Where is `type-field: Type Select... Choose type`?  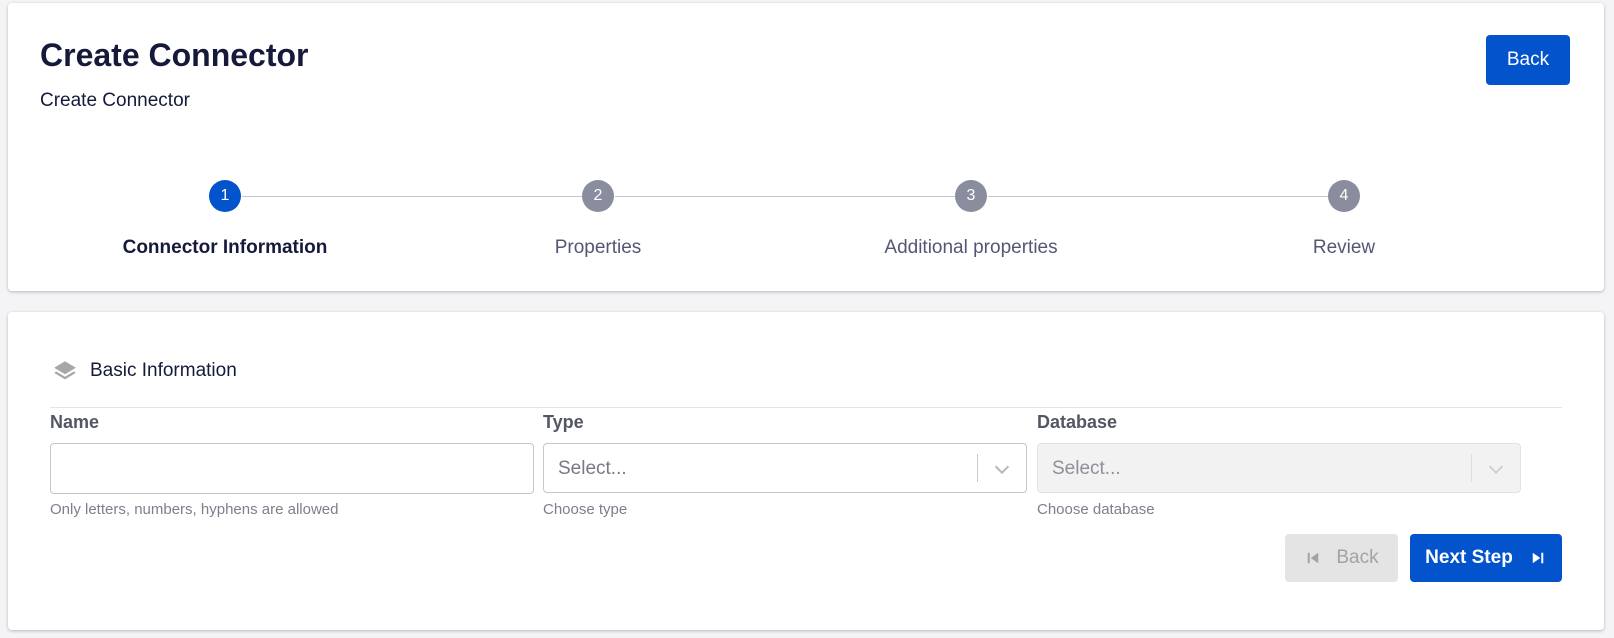 type-field: Type Select... Choose type is located at coordinates (785, 465).